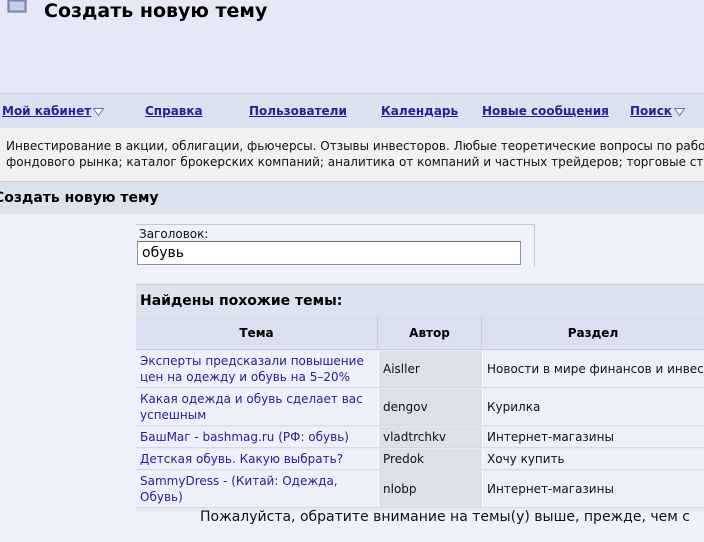 The image size is (704, 542). I want to click on column-header-topic: Тема, so click(257, 333).